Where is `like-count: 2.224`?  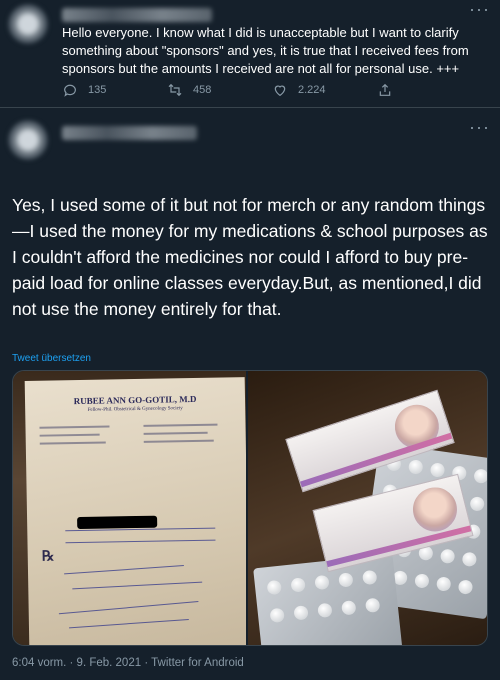 like-count: 2.224 is located at coordinates (312, 90).